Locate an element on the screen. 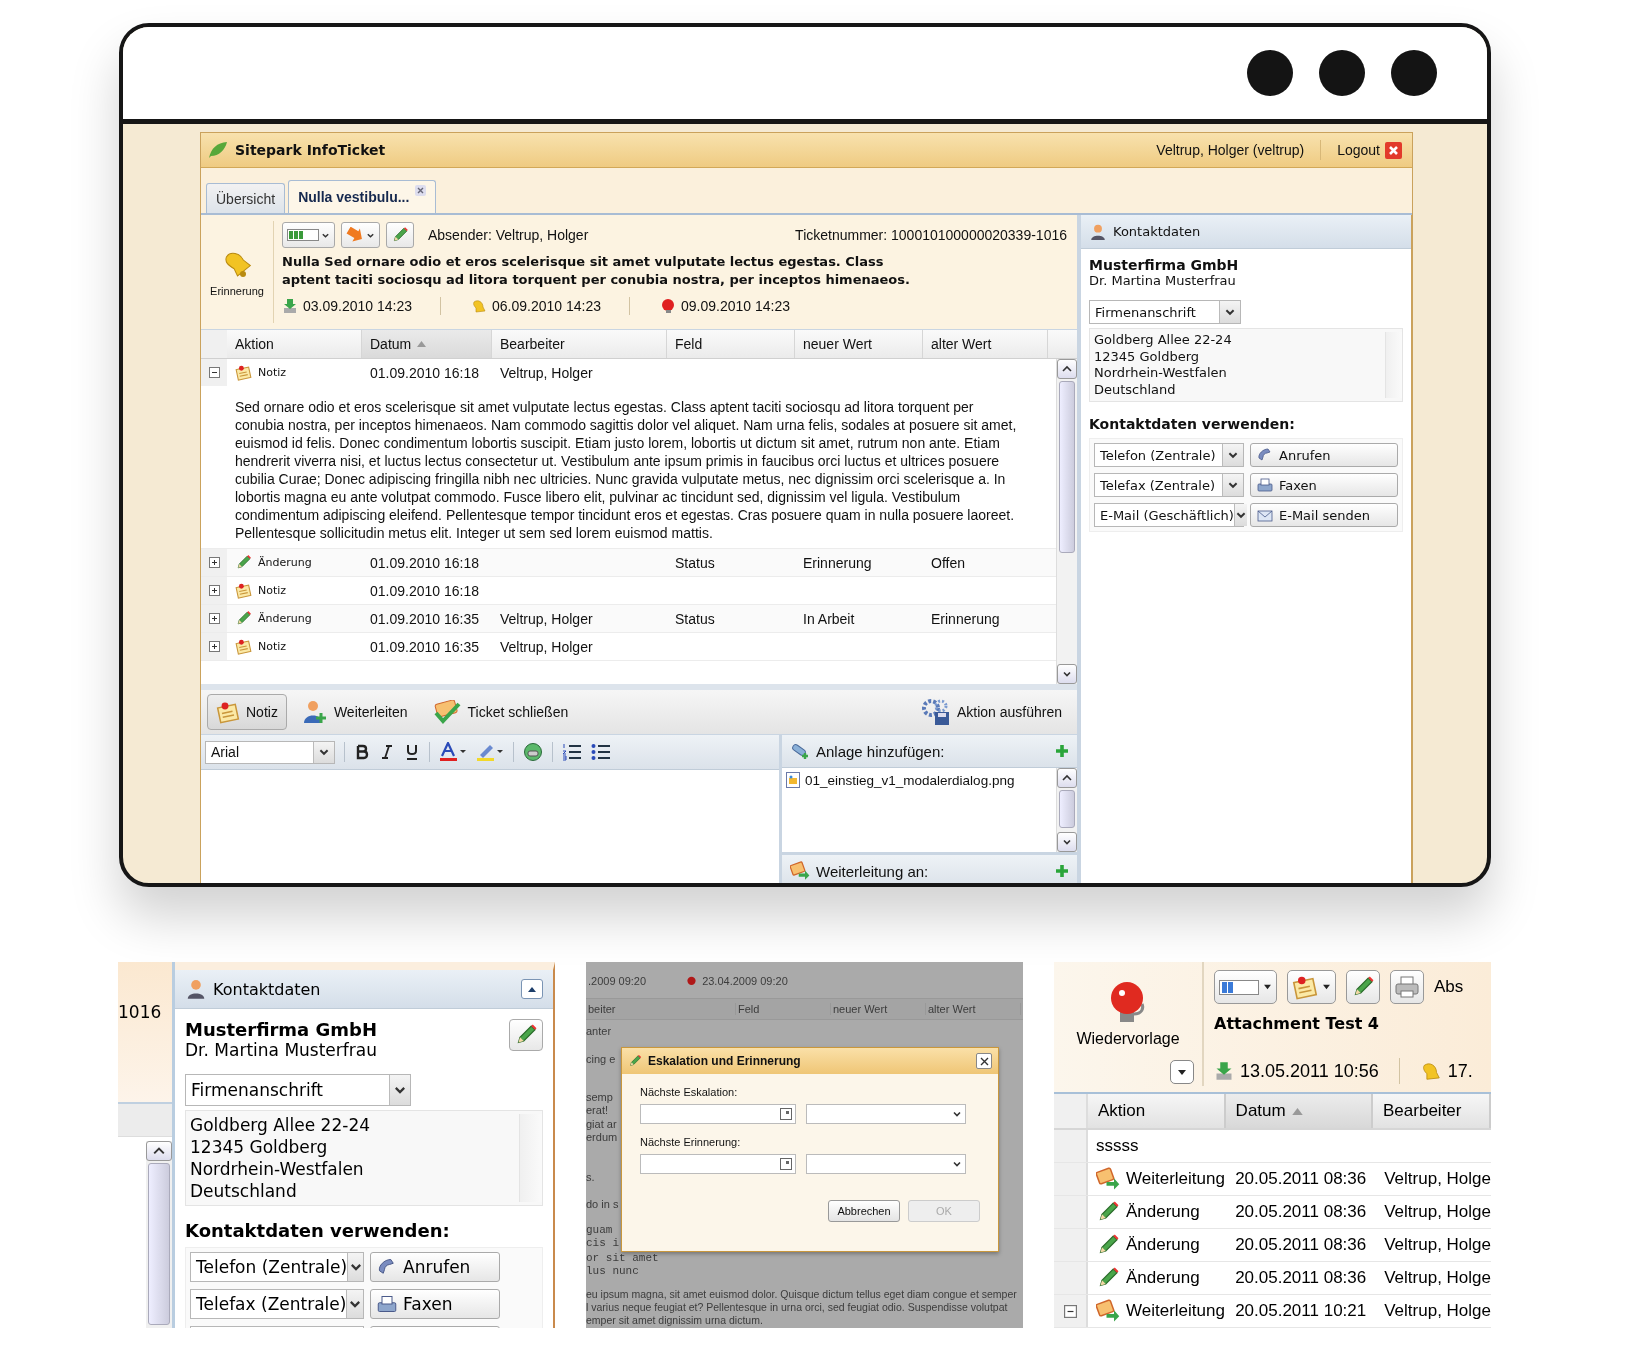 The image size is (1630, 1350). highlight-icon is located at coordinates (490, 752).